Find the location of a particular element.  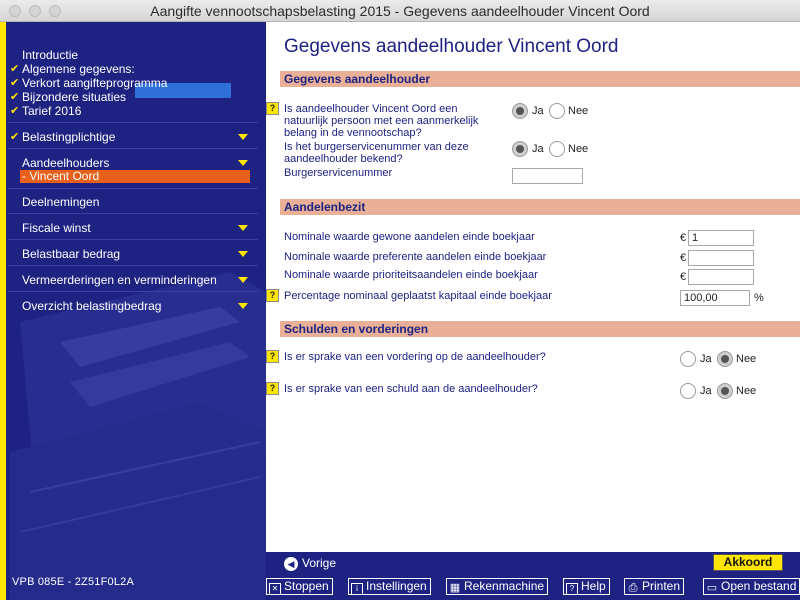

sidebar-accent-strip is located at coordinates (3, 311).